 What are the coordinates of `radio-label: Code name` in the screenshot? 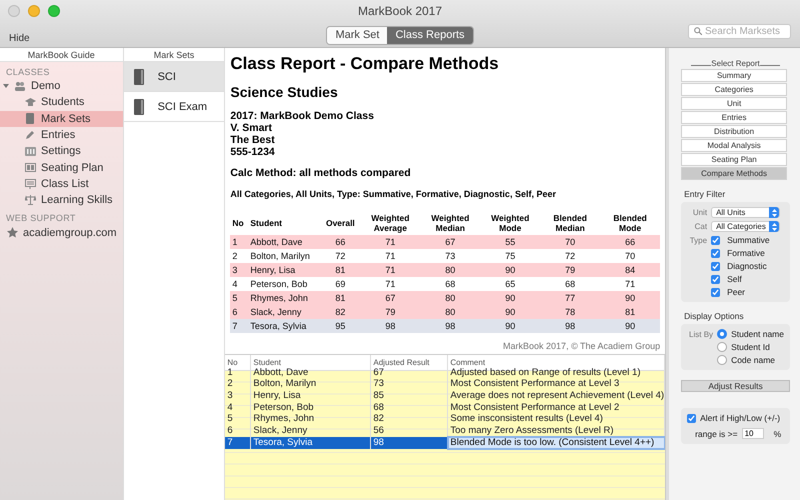 It's located at (753, 360).